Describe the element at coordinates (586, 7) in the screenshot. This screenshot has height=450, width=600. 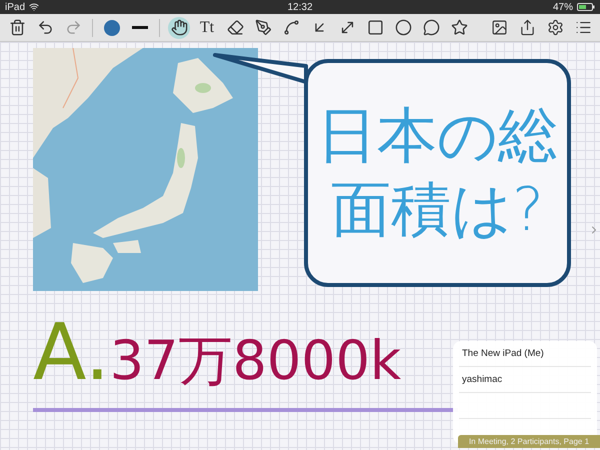
I see `battery-icon` at that location.